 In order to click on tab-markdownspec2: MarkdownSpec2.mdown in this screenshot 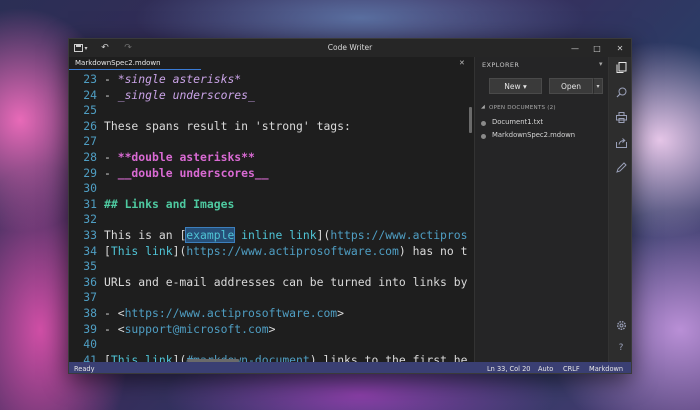, I will do `click(135, 63)`.